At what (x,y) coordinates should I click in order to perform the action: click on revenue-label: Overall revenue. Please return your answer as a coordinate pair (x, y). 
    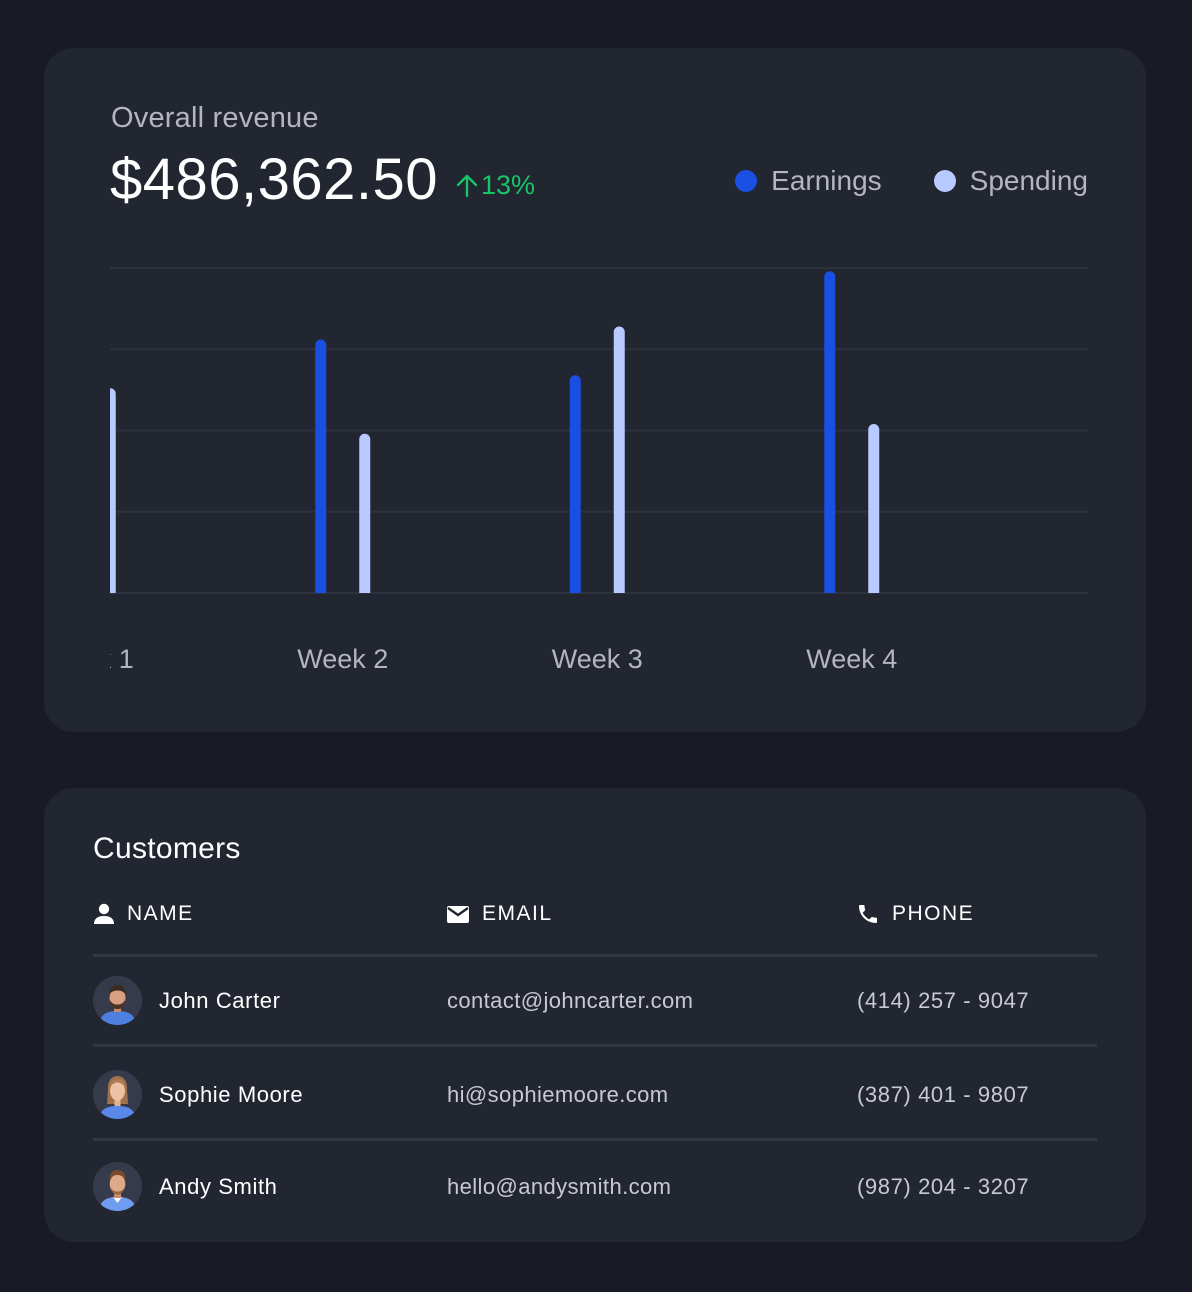
    Looking at the image, I should click on (215, 118).